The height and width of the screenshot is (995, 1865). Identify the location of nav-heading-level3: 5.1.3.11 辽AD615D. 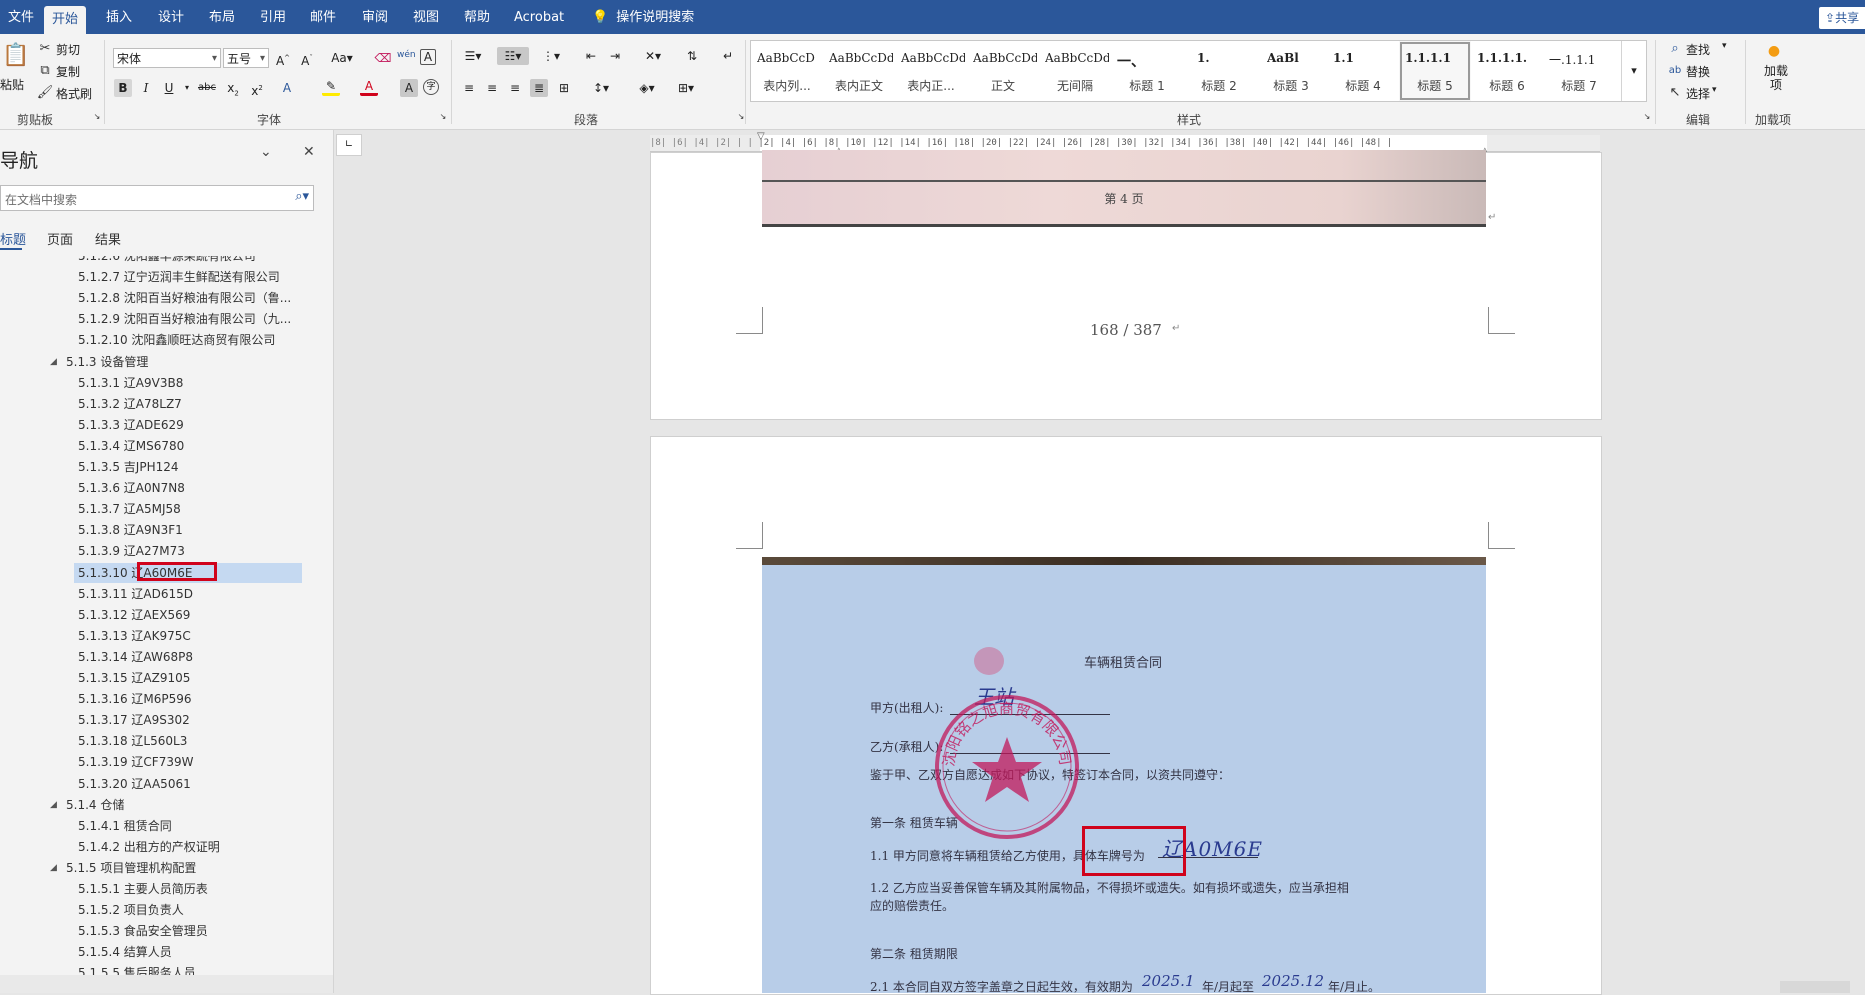
(135, 594).